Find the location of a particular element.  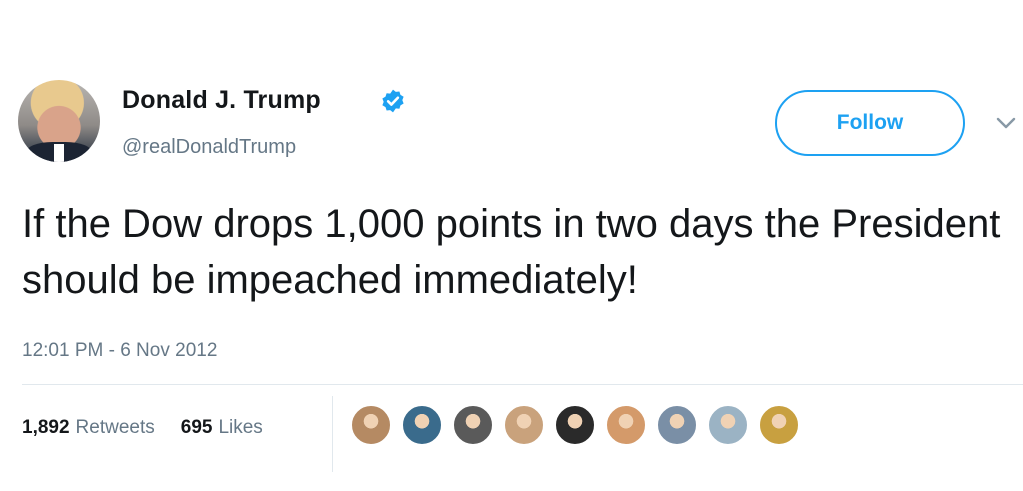

user-handle: @realDonaldTrump is located at coordinates (209, 147).